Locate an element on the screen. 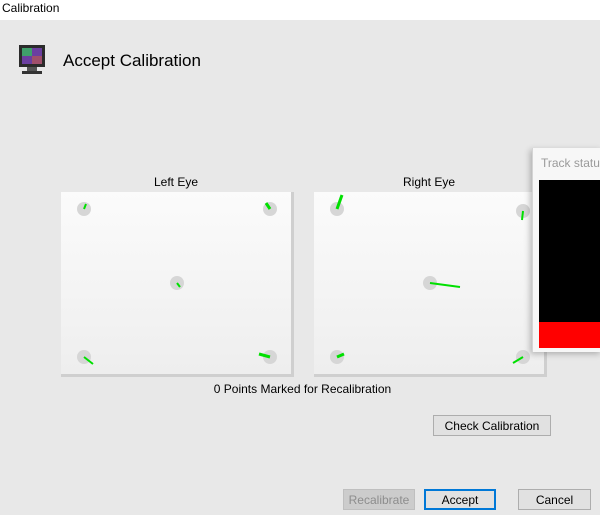 This screenshot has width=600, height=515. right-eye-calibration-plot is located at coordinates (430, 284).